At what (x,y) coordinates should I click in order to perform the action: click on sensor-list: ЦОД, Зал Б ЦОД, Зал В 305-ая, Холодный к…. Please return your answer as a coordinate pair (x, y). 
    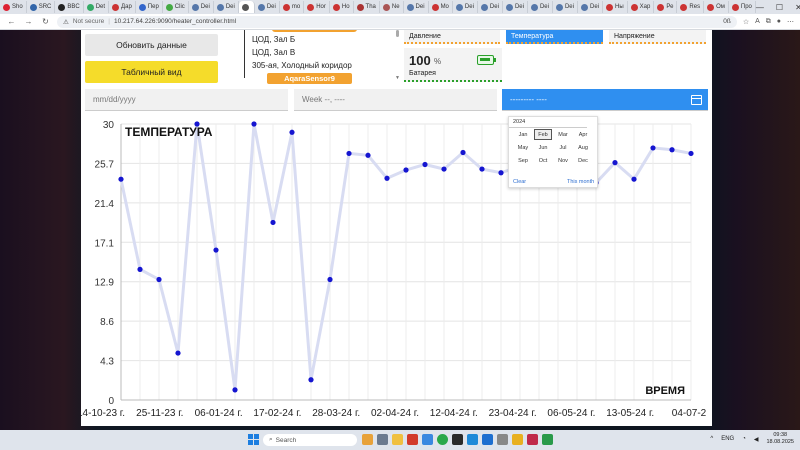
    Looking at the image, I should click on (323, 58).